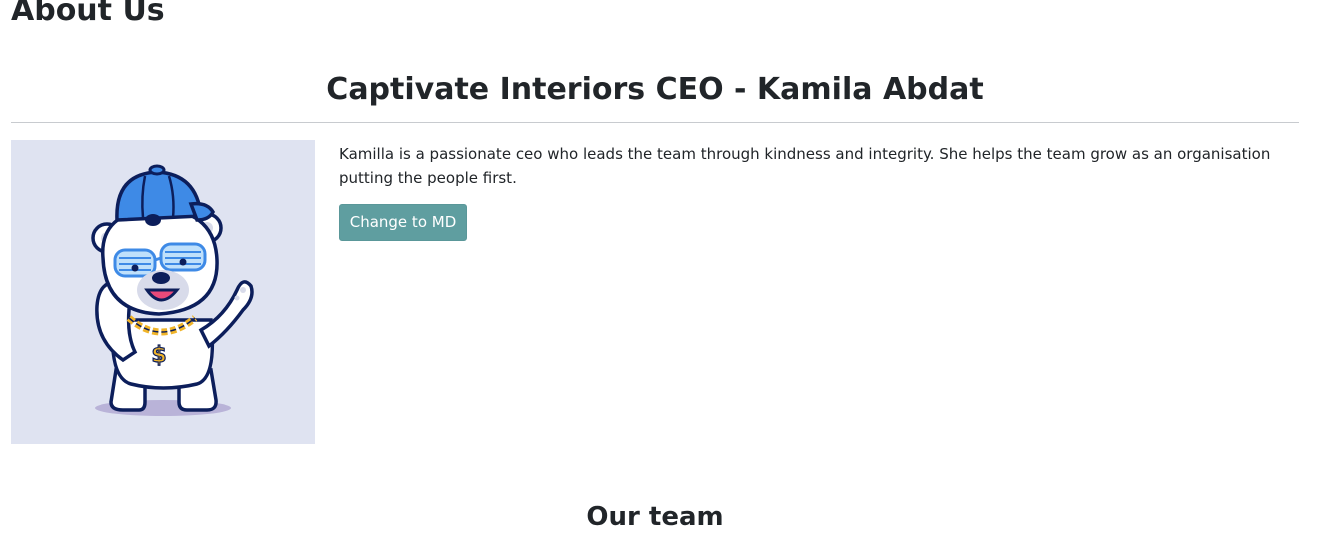  What do you see at coordinates (655, 517) in the screenshot?
I see `team-section-heading: Our team` at bounding box center [655, 517].